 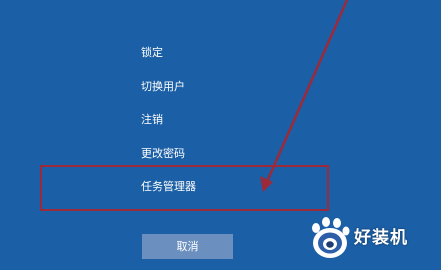 I want to click on watermark-brand: 好装机, so click(x=381, y=238).